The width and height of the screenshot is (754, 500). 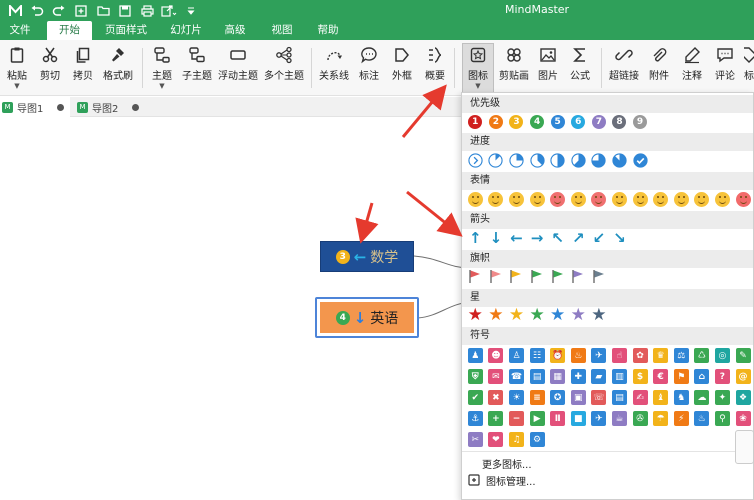 What do you see at coordinates (722, 397) in the screenshot?
I see `symbol-icon: ✦` at bounding box center [722, 397].